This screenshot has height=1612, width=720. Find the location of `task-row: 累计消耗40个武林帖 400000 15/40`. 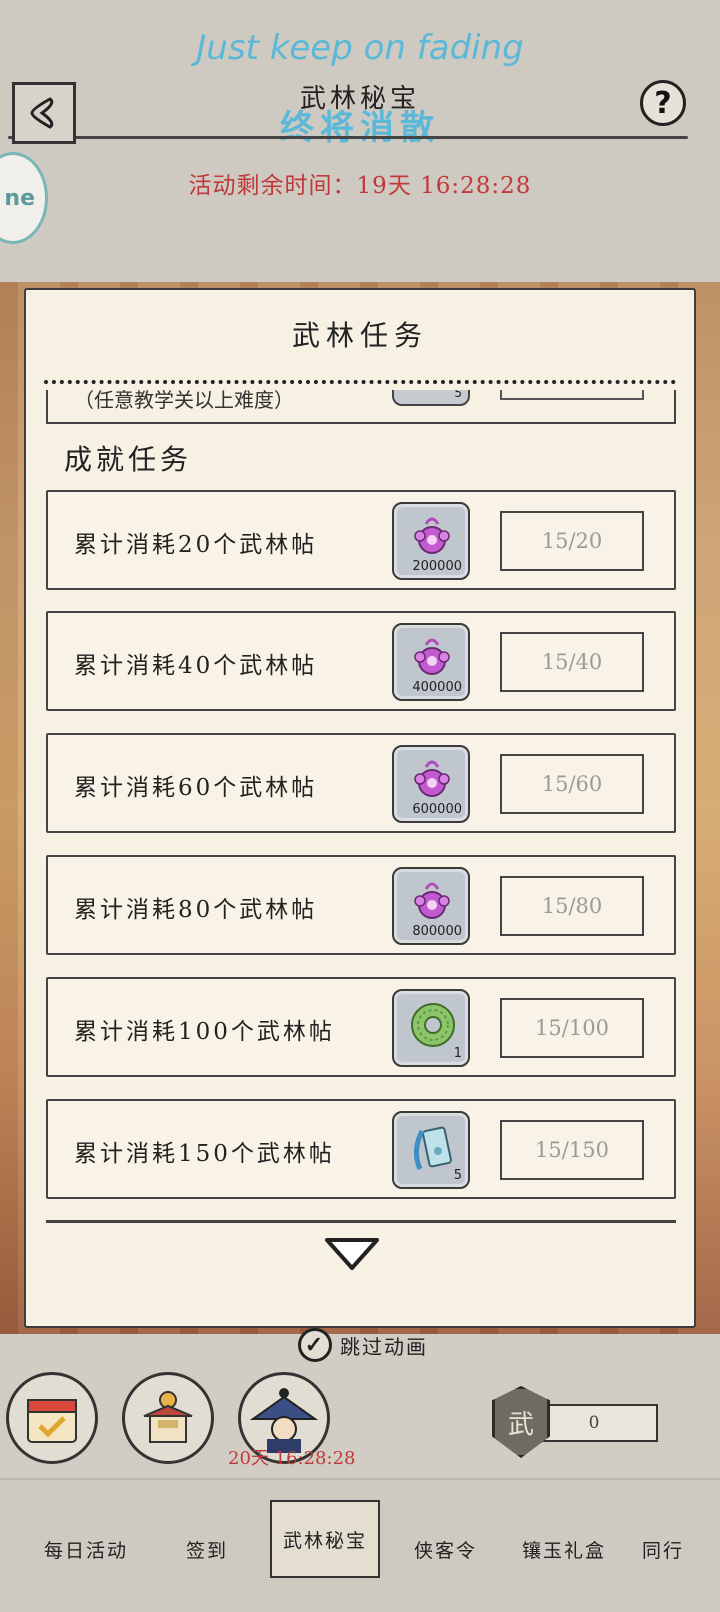

task-row: 累计消耗40个武林帖 400000 15/40 is located at coordinates (361, 661).